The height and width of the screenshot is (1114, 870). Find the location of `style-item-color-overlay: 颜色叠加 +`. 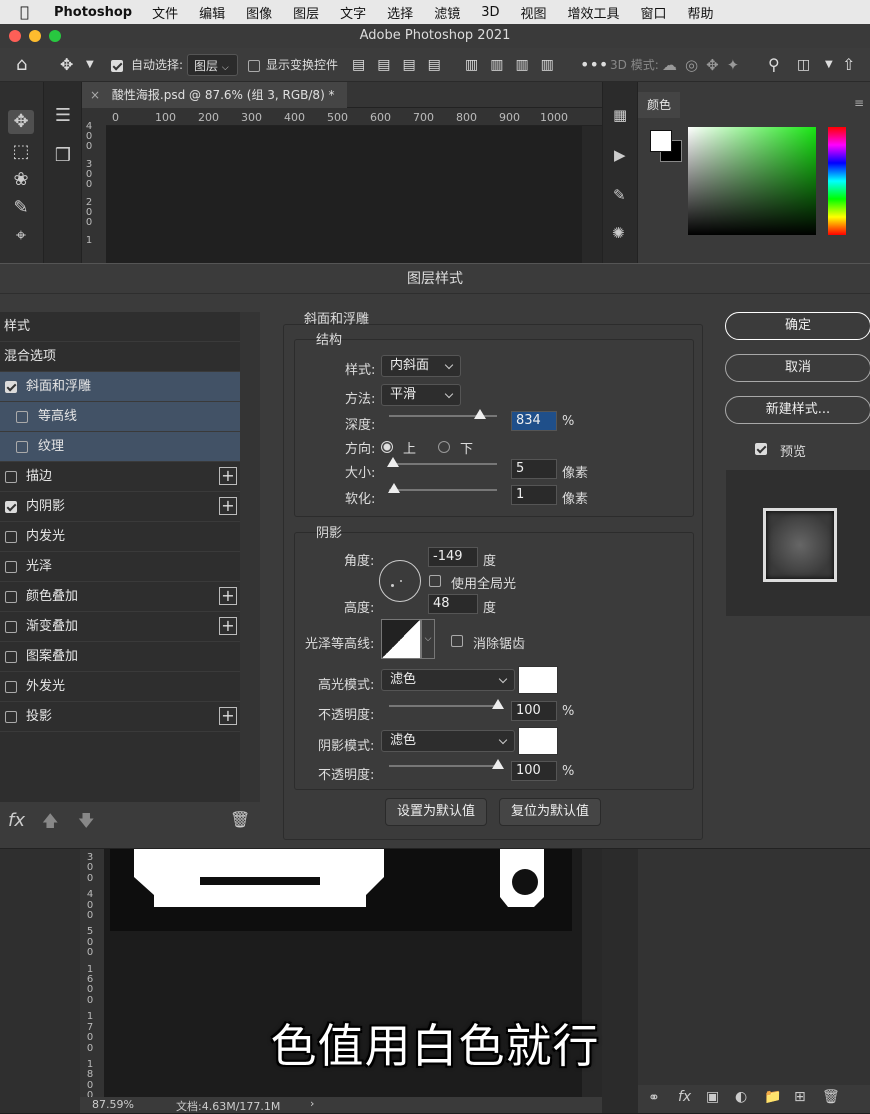

style-item-color-overlay: 颜色叠加 + is located at coordinates (120, 597).